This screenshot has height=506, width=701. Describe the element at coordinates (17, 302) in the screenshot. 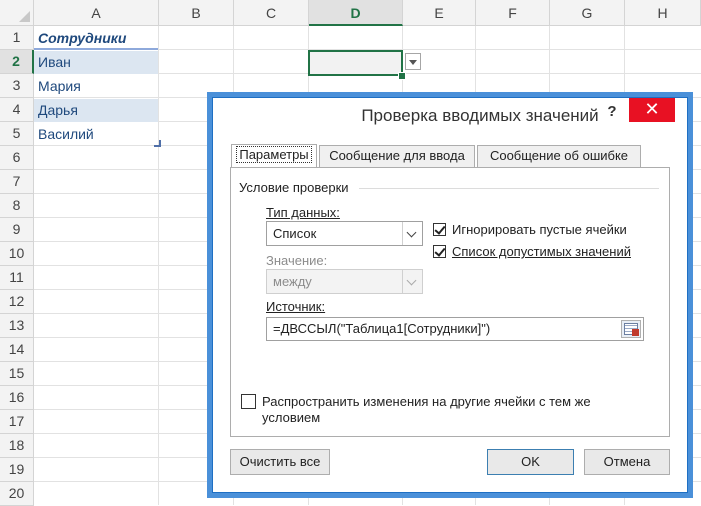

I see `row-header-12: 12` at that location.